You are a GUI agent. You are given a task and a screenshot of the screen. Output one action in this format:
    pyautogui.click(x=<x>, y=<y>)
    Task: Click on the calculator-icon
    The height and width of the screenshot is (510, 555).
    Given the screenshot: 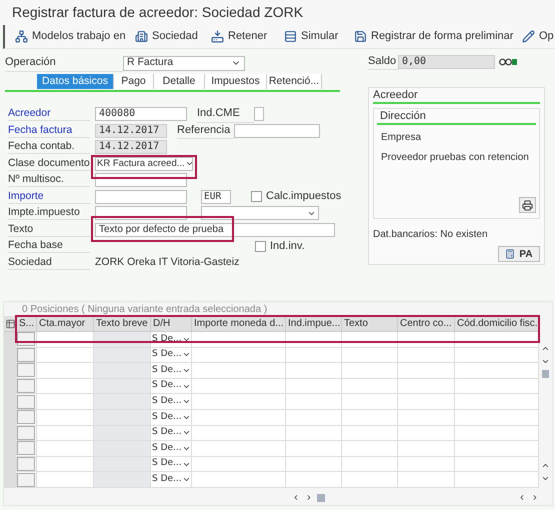 What is the action you would take?
    pyautogui.click(x=510, y=254)
    